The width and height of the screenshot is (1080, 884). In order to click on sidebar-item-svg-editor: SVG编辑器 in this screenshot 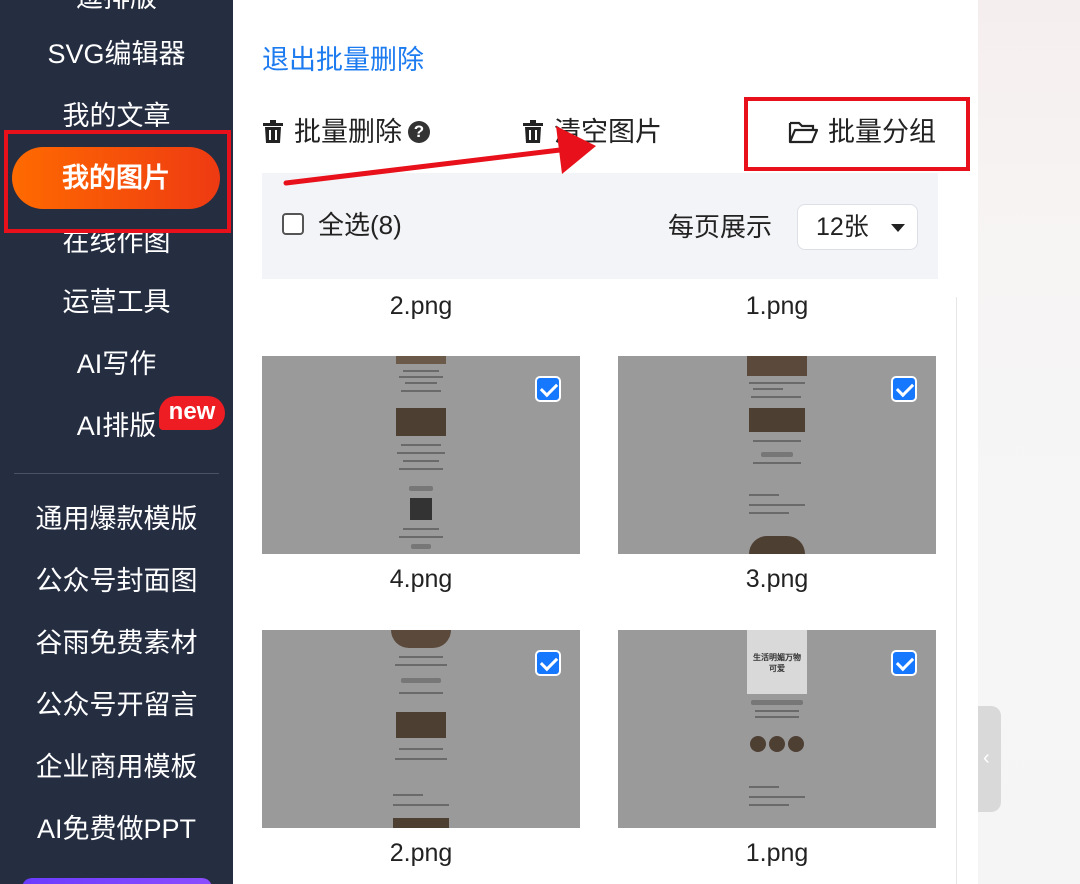, I will do `click(116, 54)`.